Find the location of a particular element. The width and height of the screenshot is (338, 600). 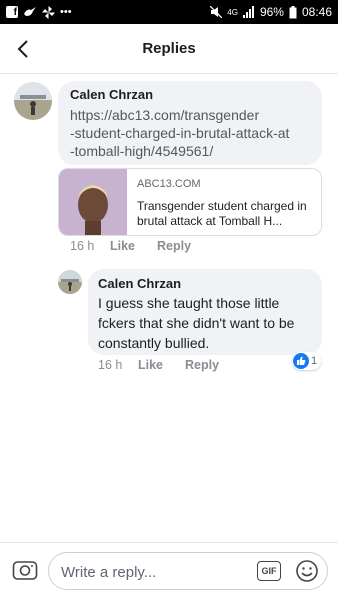

camera-button is located at coordinates (25, 570).